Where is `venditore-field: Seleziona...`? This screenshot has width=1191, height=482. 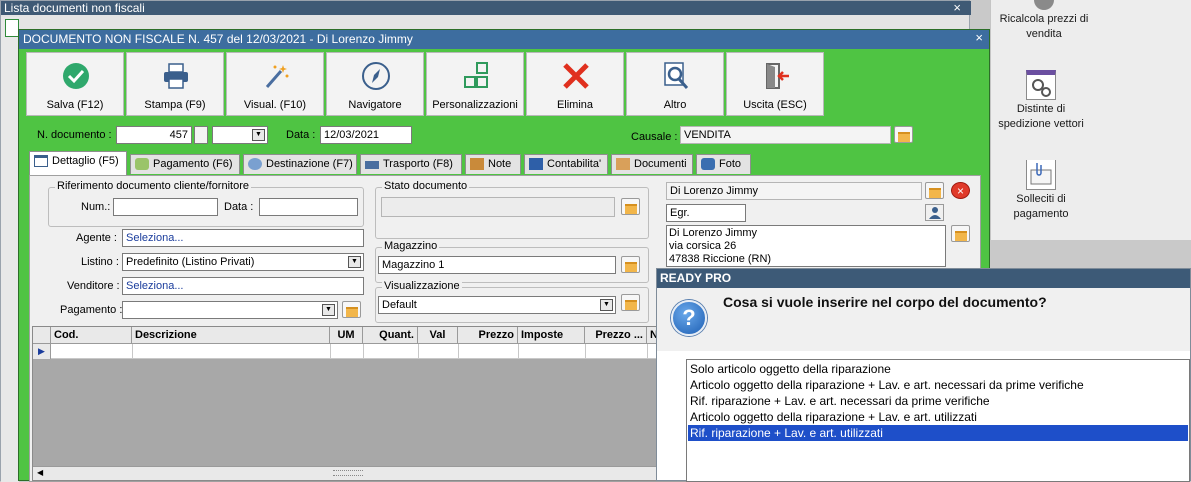 venditore-field: Seleziona... is located at coordinates (243, 286).